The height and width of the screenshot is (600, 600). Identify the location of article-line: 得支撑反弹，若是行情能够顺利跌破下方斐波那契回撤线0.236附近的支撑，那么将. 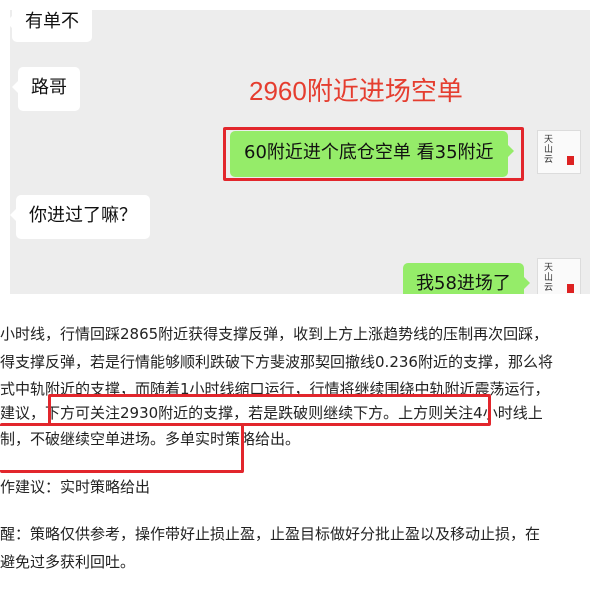
(276, 362).